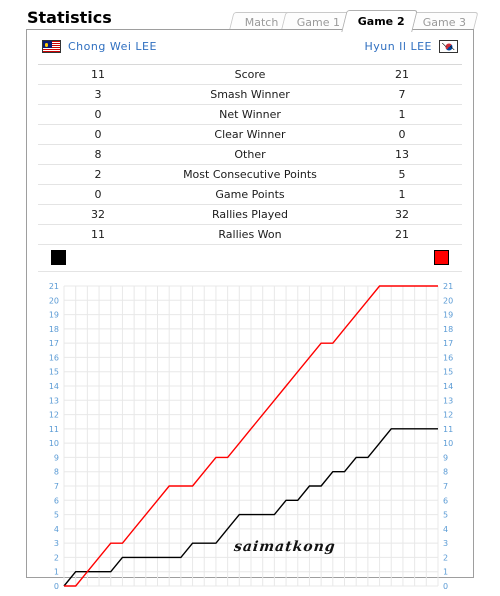 The width and height of the screenshot is (500, 596). What do you see at coordinates (448, 286) in the screenshot?
I see `y-axis-right-tick-label: 21` at bounding box center [448, 286].